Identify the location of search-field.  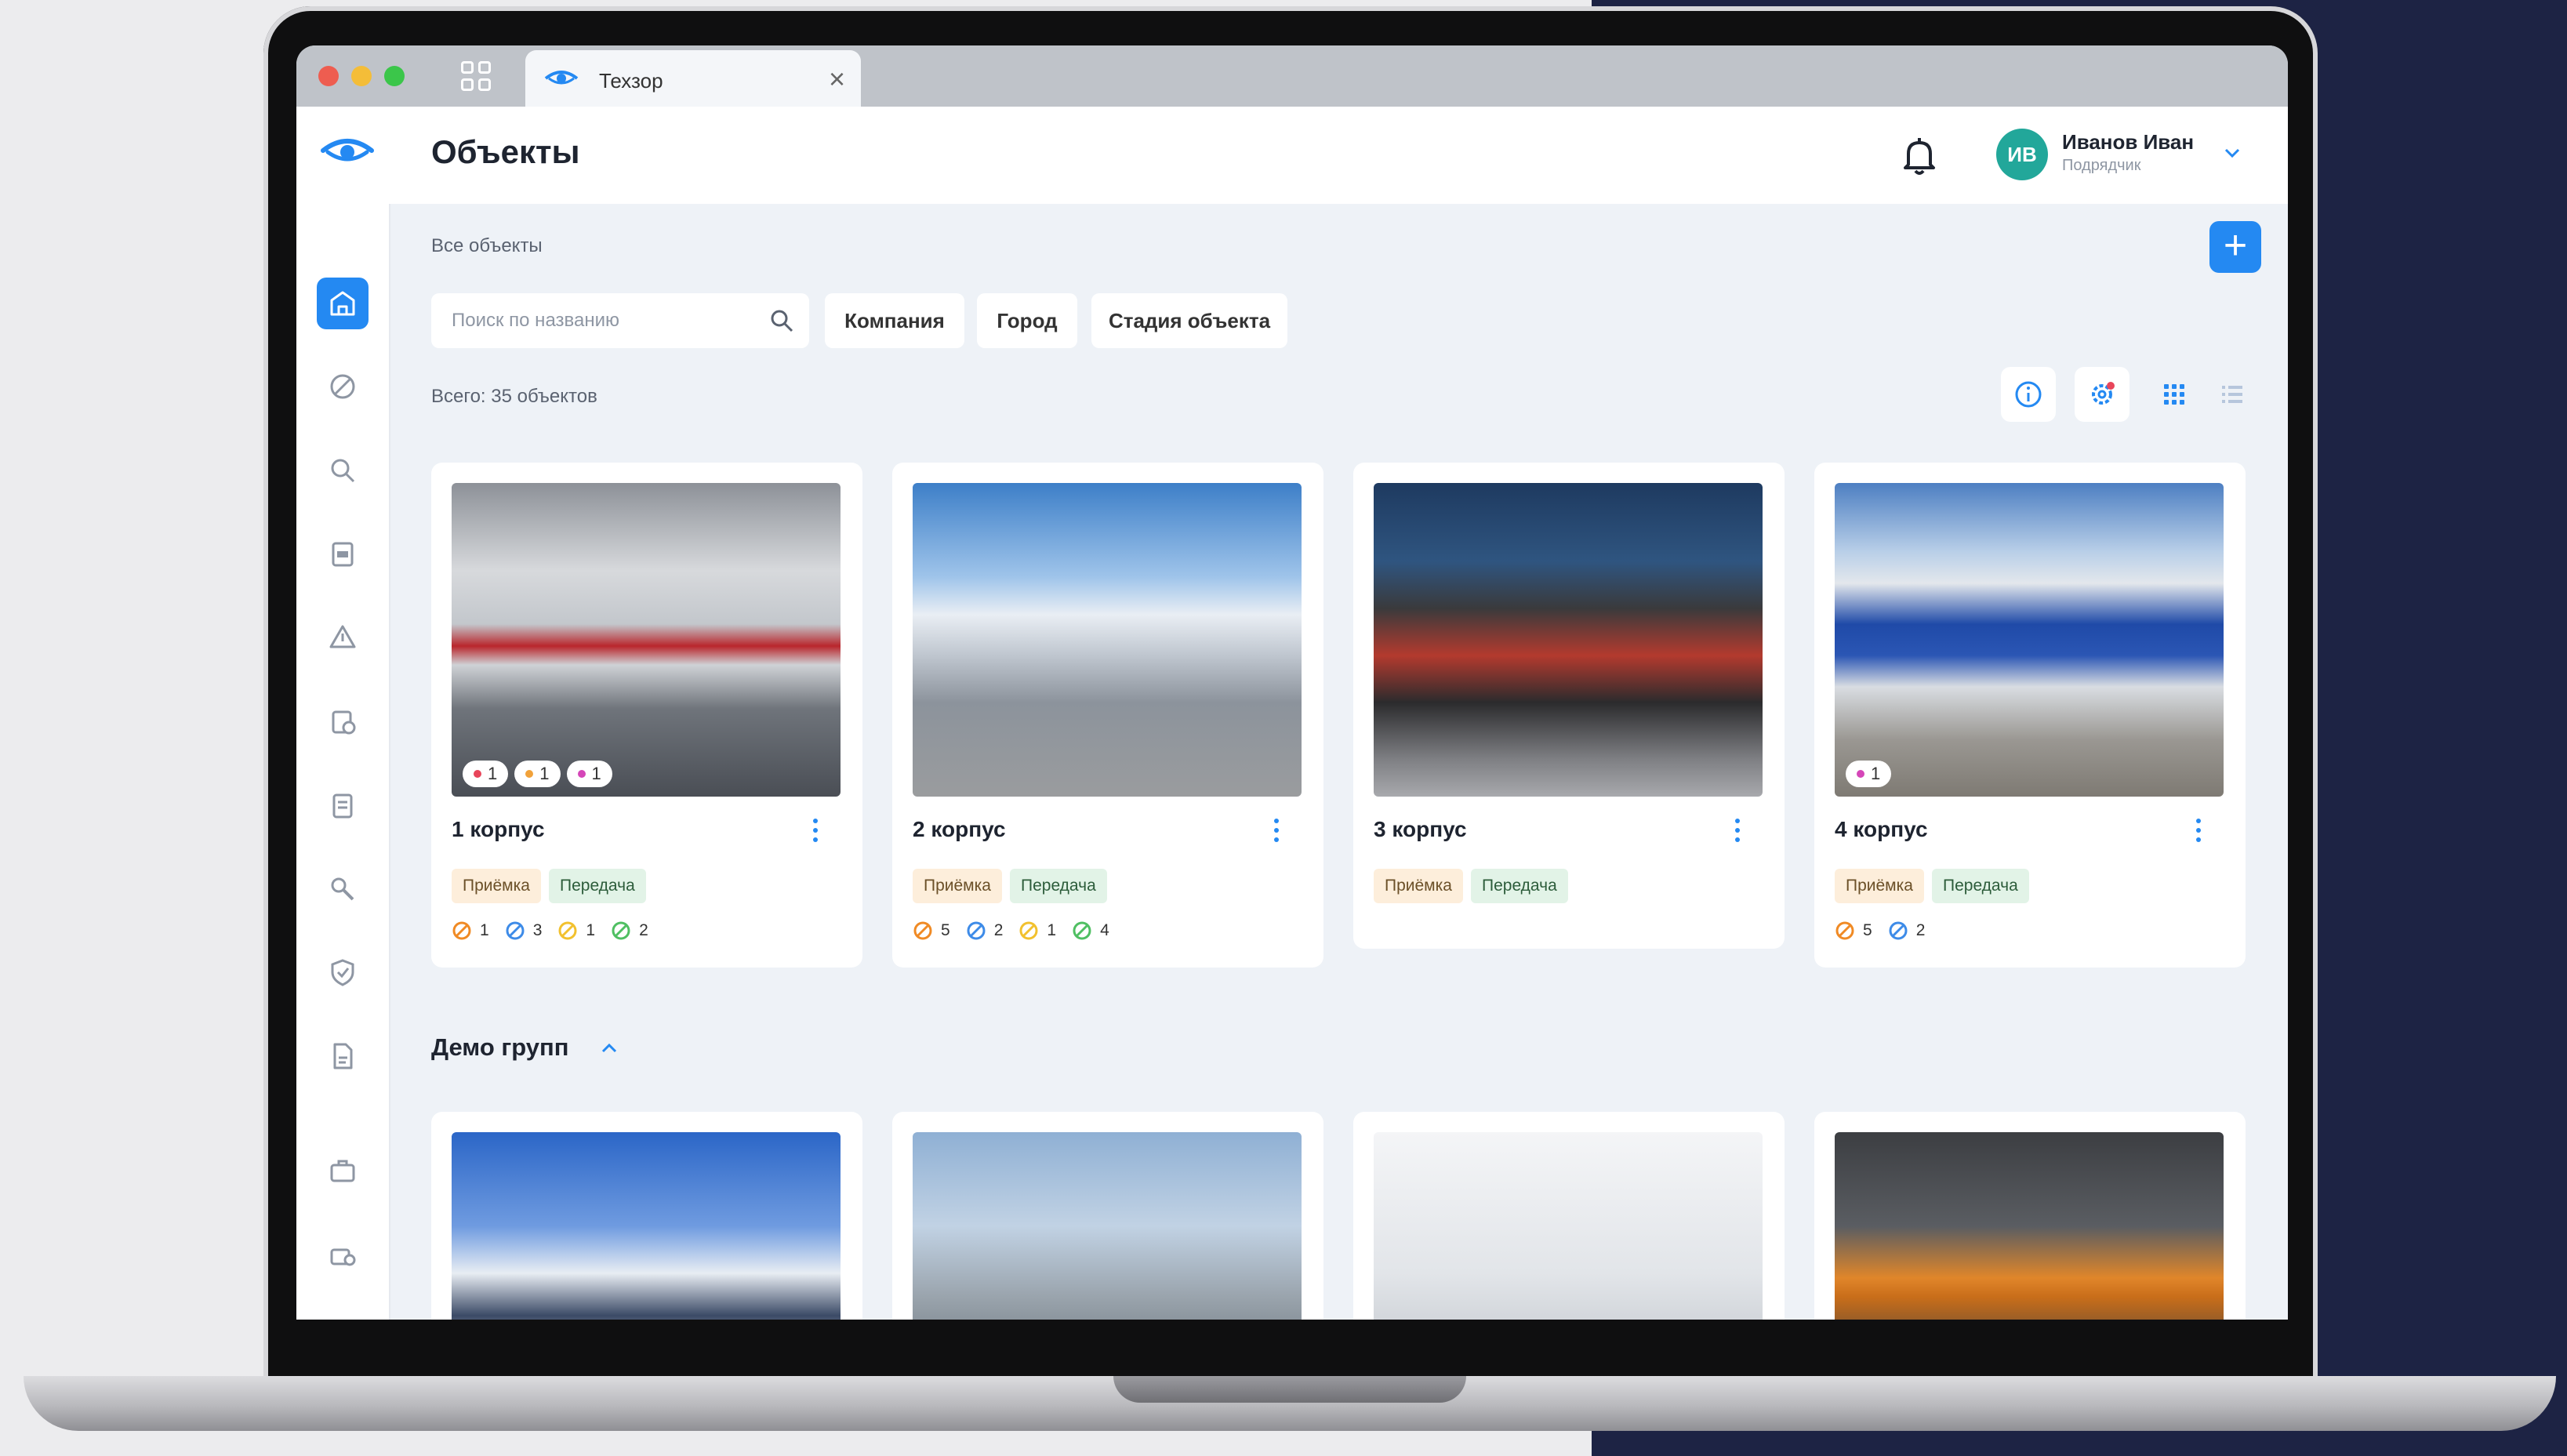
(620, 320).